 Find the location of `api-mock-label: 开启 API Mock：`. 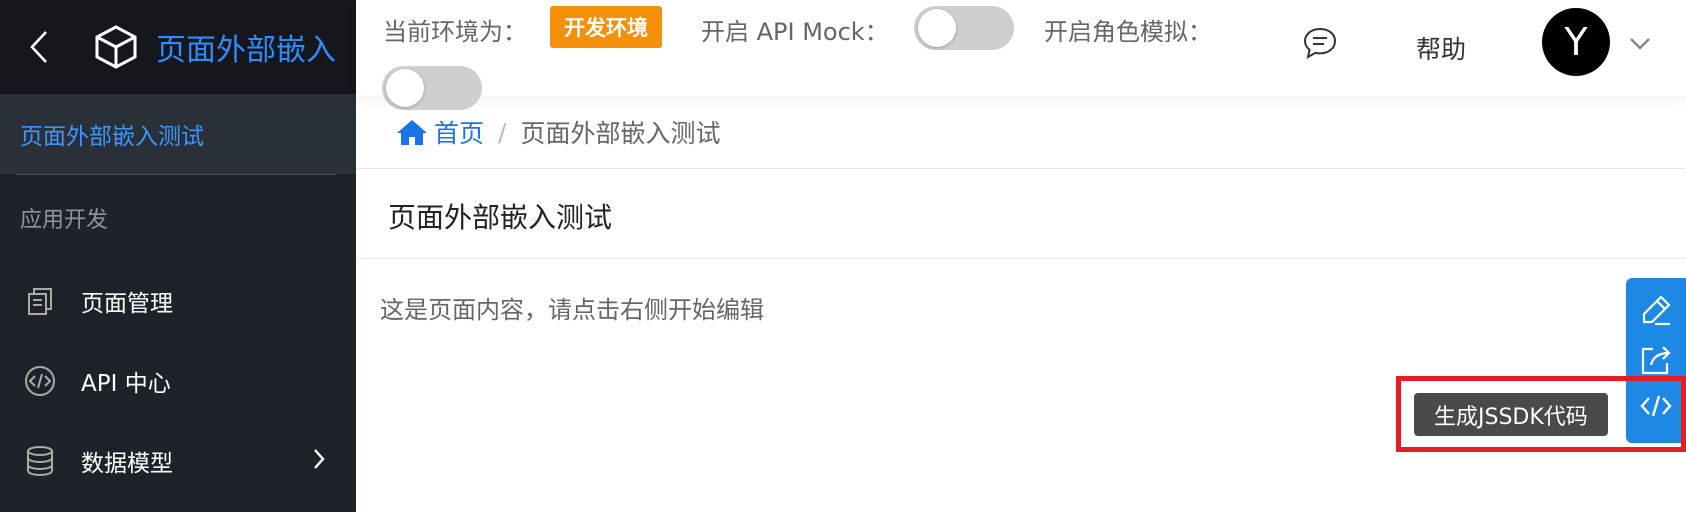

api-mock-label: 开启 API Mock： is located at coordinates (795, 32).